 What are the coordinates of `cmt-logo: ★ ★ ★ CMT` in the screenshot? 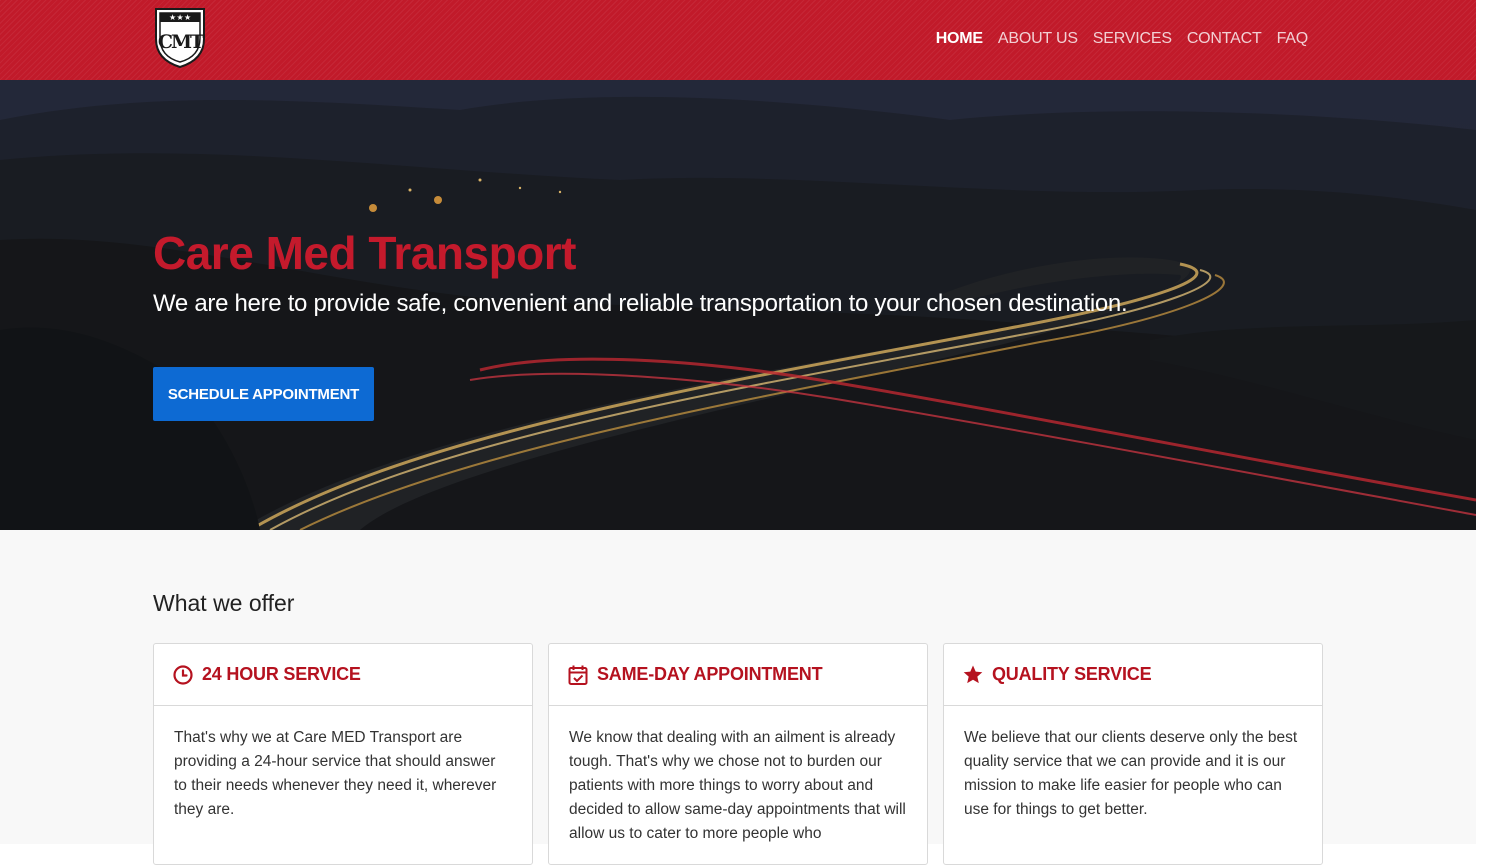 It's located at (180, 37).